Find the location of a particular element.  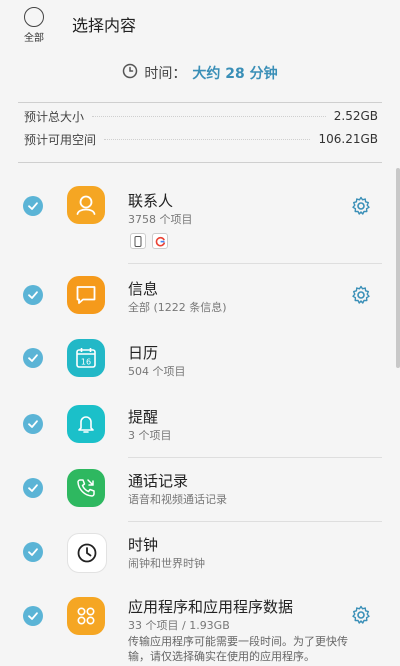

list-item-messages: 信息 全部 (1222 条信息) is located at coordinates (200, 297).